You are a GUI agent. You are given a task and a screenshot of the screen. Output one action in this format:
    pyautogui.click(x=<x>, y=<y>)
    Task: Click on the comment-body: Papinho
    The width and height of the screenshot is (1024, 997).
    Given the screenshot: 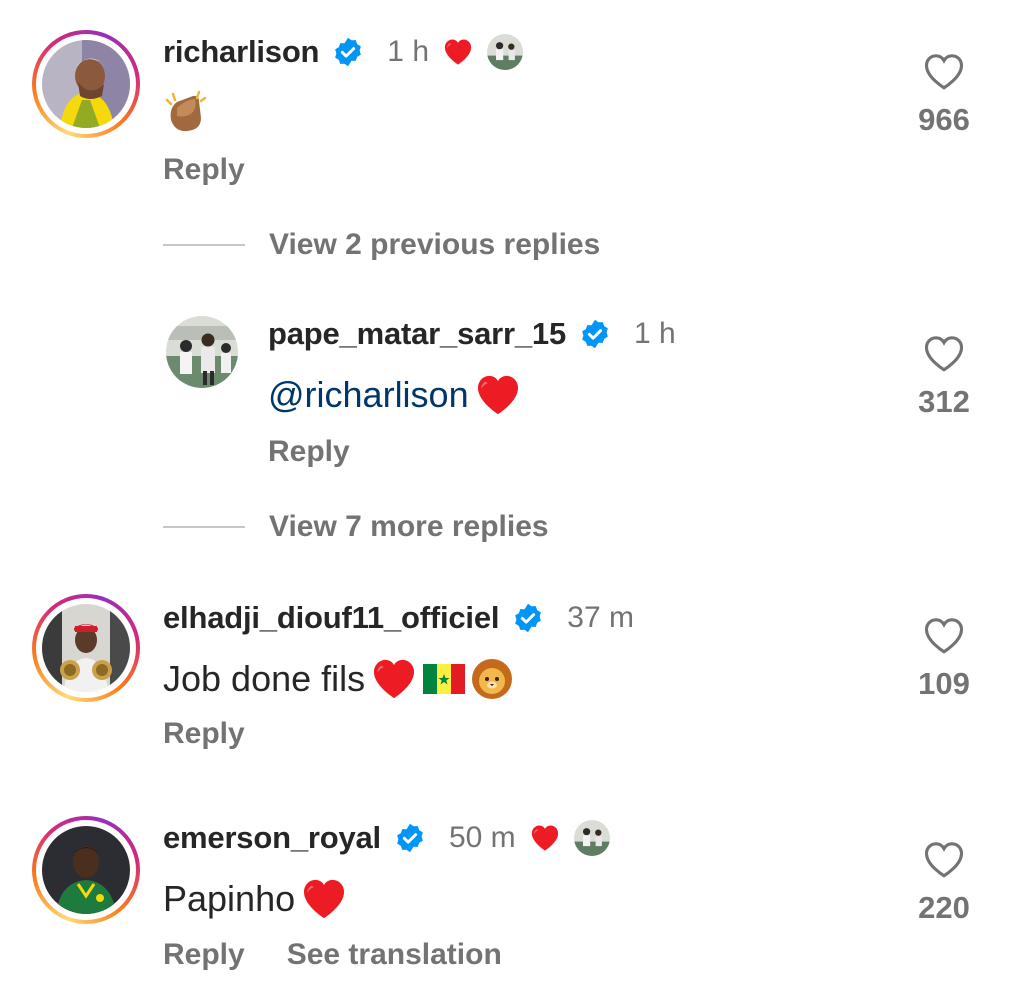 What is the action you would take?
    pyautogui.click(x=229, y=898)
    